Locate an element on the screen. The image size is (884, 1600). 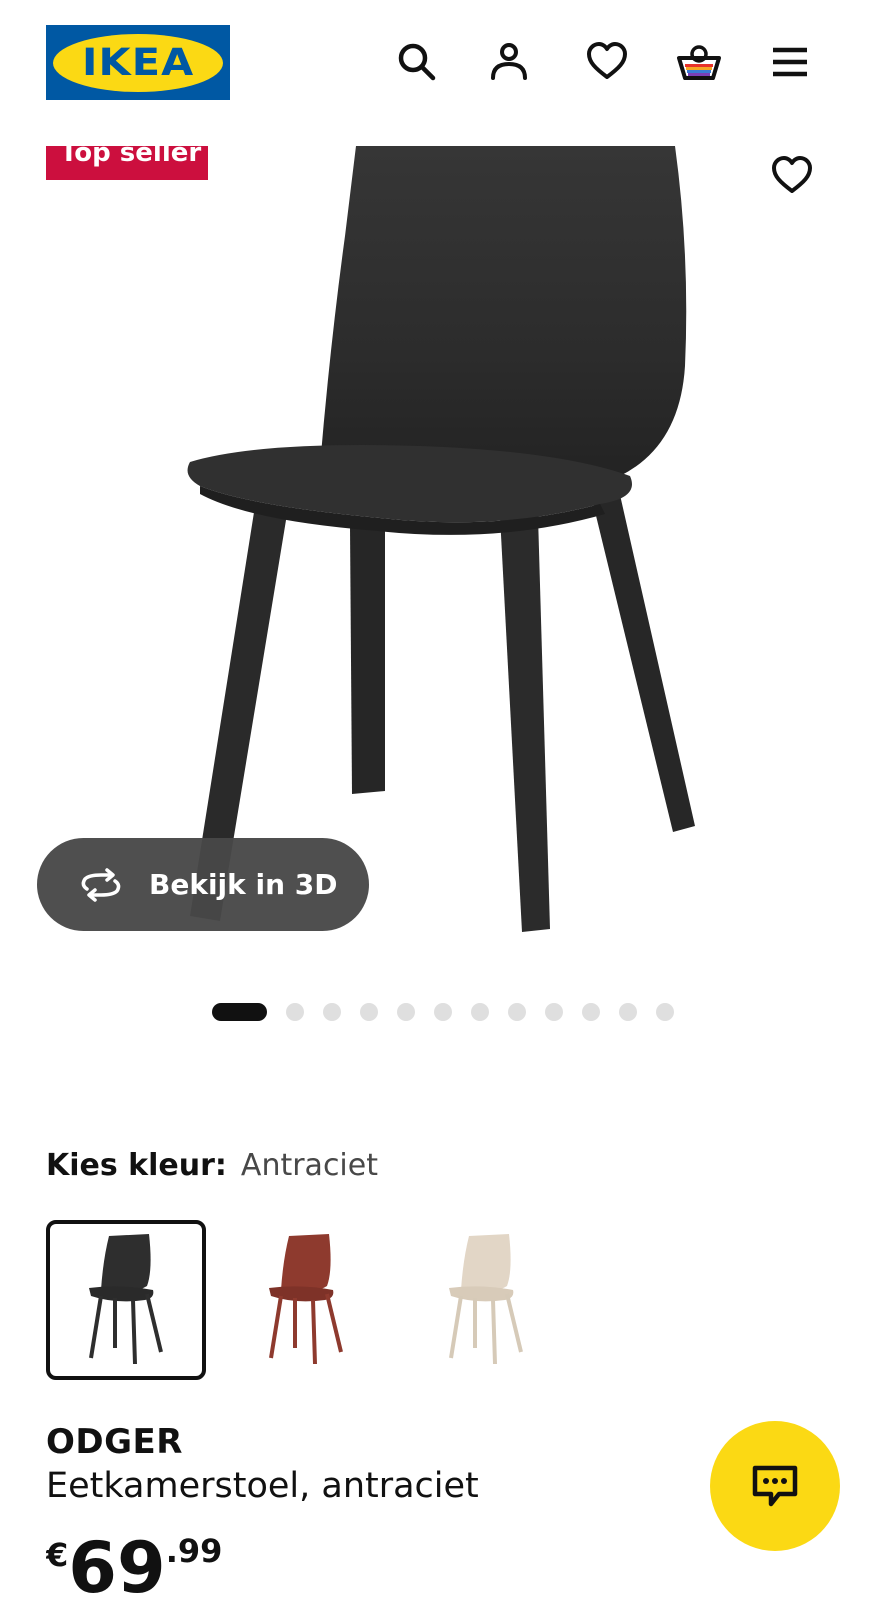
color-picker-label: Kies kleur: Antraciet is located at coordinates (212, 1165).